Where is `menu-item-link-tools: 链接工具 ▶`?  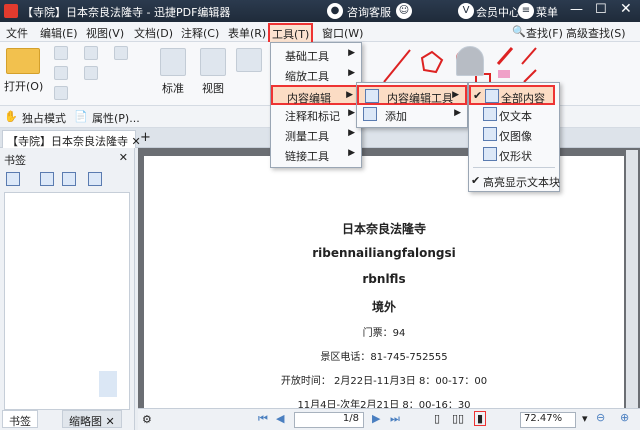
menu-item-link-tools: 链接工具 ▶ is located at coordinates (316, 155).